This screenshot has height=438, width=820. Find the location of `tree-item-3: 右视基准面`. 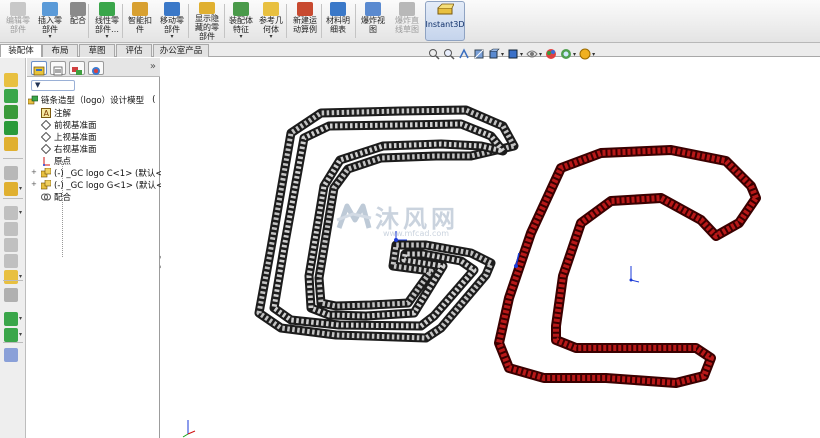

tree-item-3: 右视基准面 is located at coordinates (69, 149).